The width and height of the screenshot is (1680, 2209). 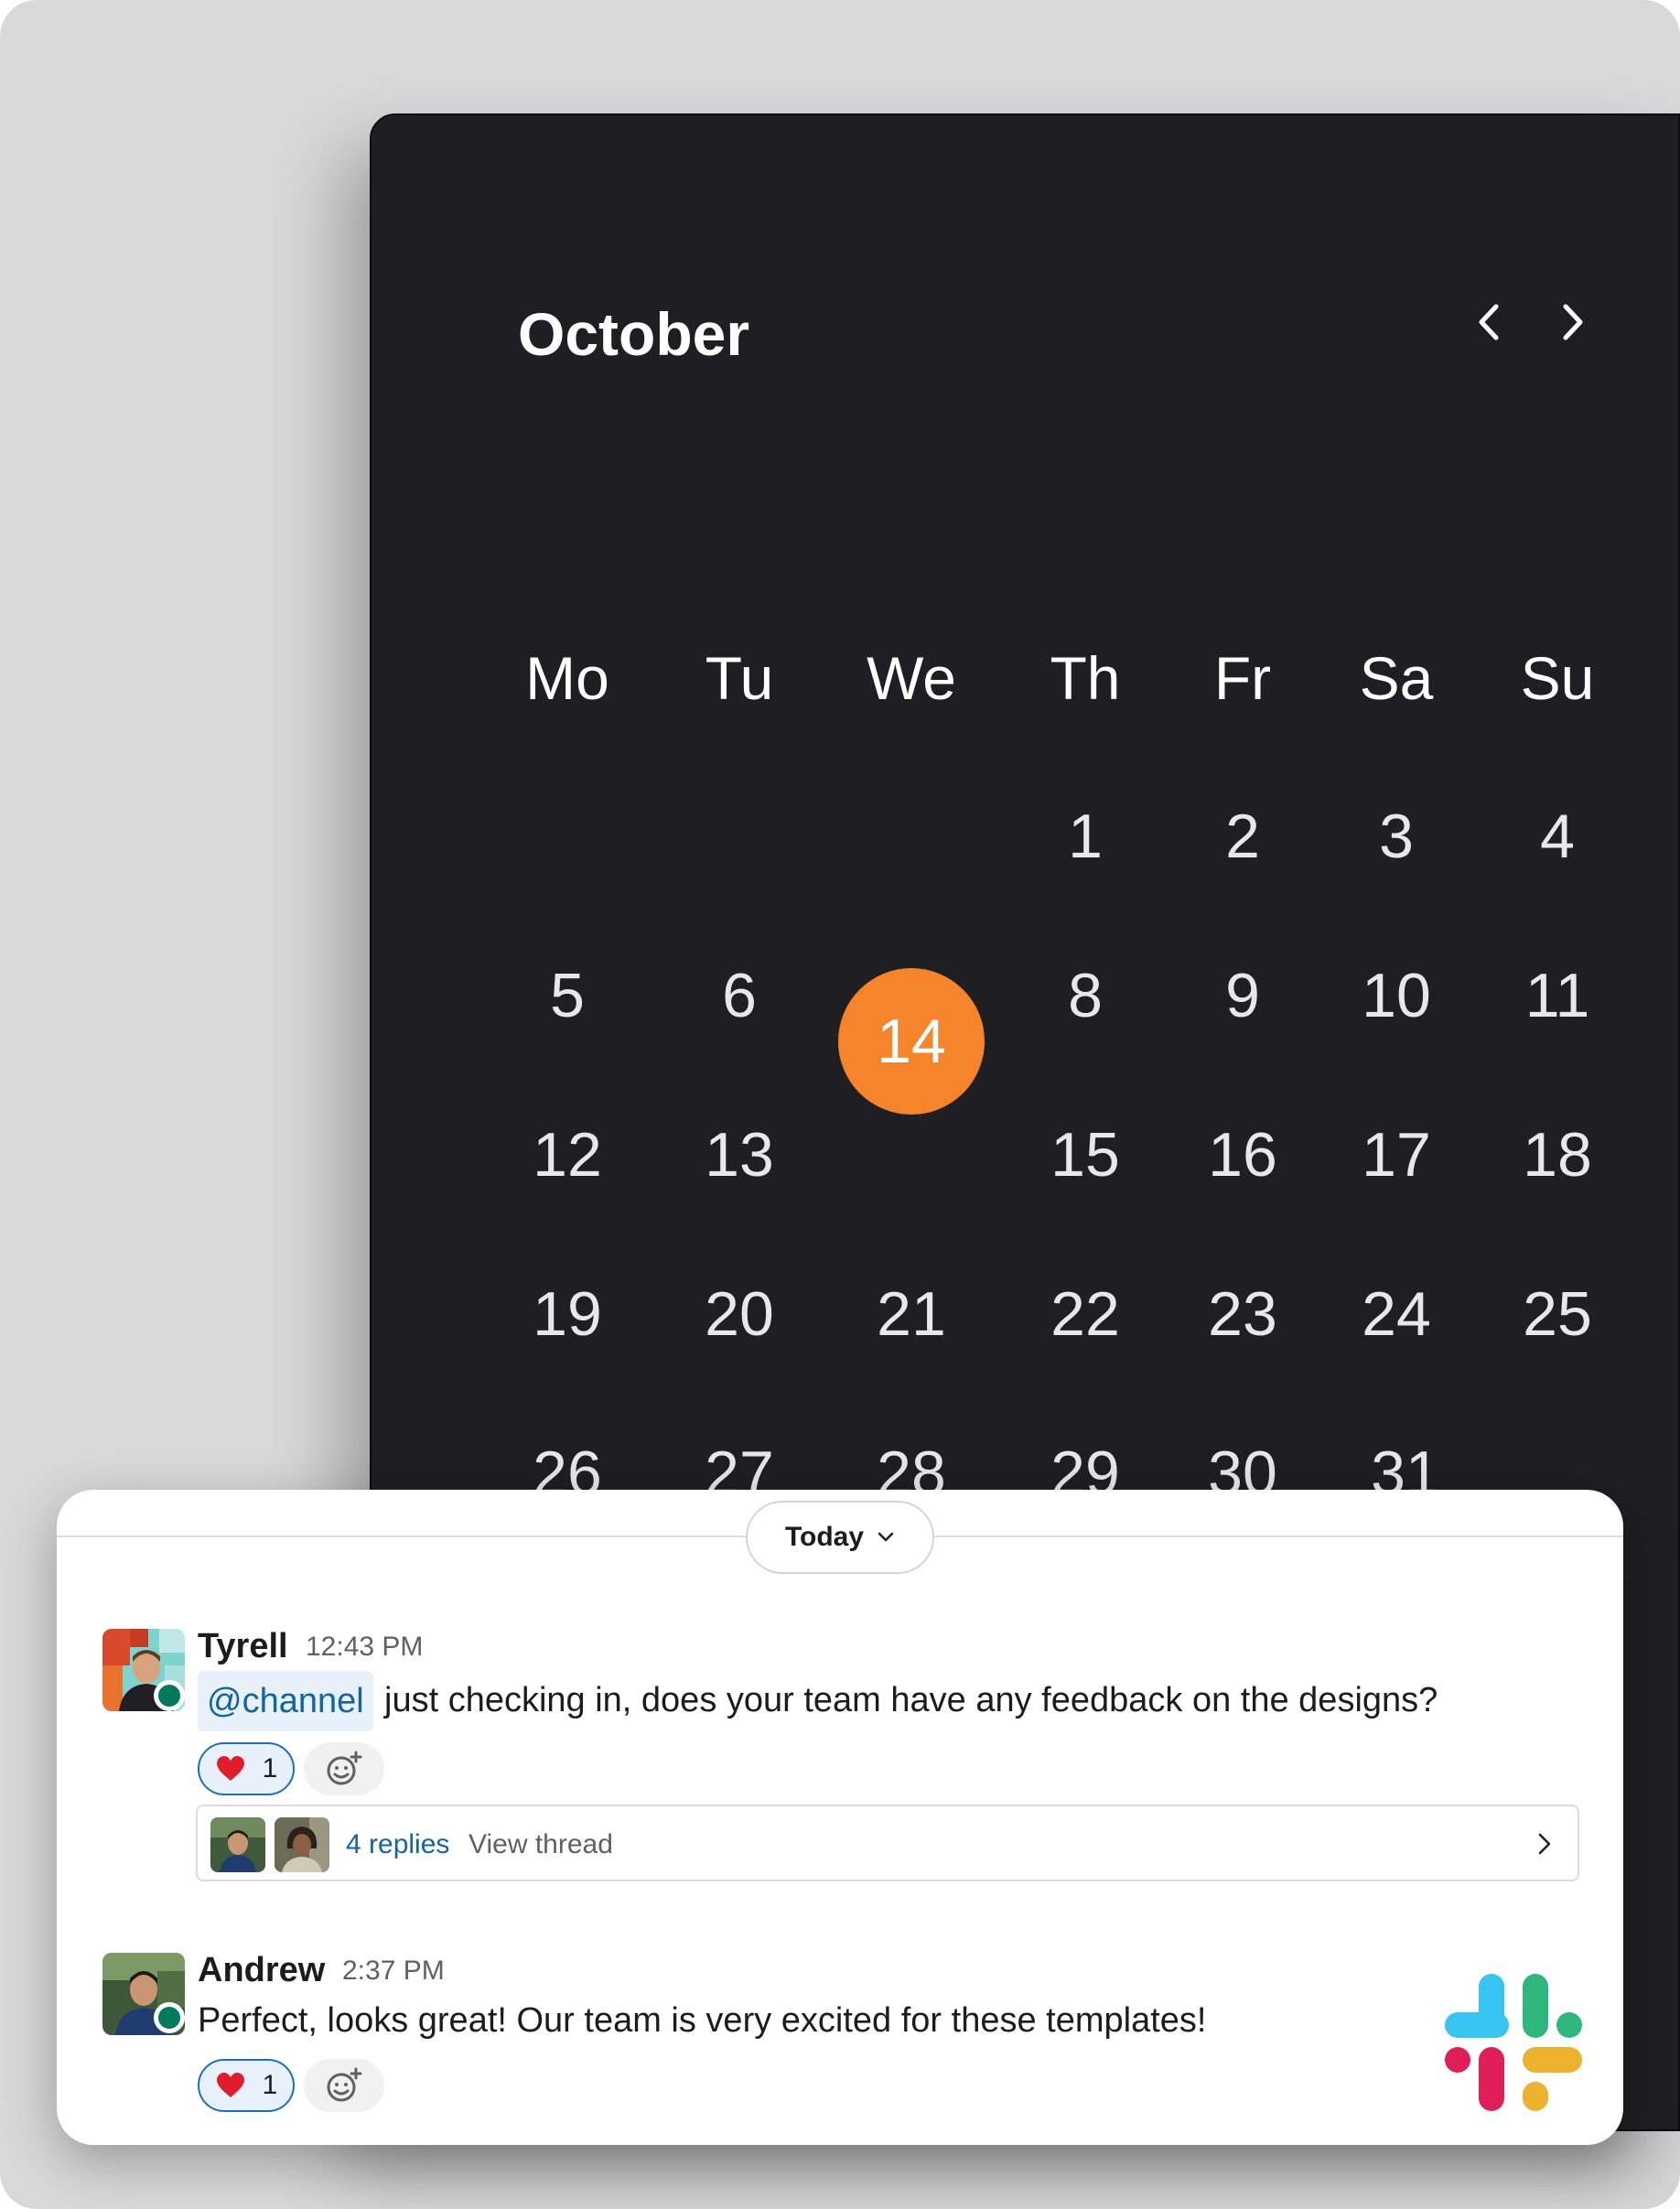 What do you see at coordinates (1242, 678) in the screenshot?
I see `weekday-friday: Fr` at bounding box center [1242, 678].